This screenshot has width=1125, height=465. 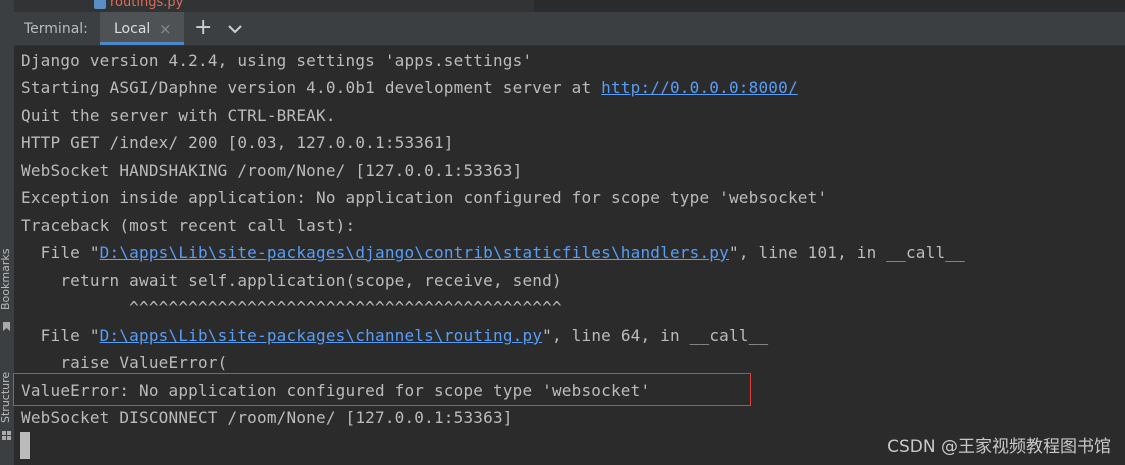 What do you see at coordinates (56, 29) in the screenshot?
I see `terminal-title: Terminal:` at bounding box center [56, 29].